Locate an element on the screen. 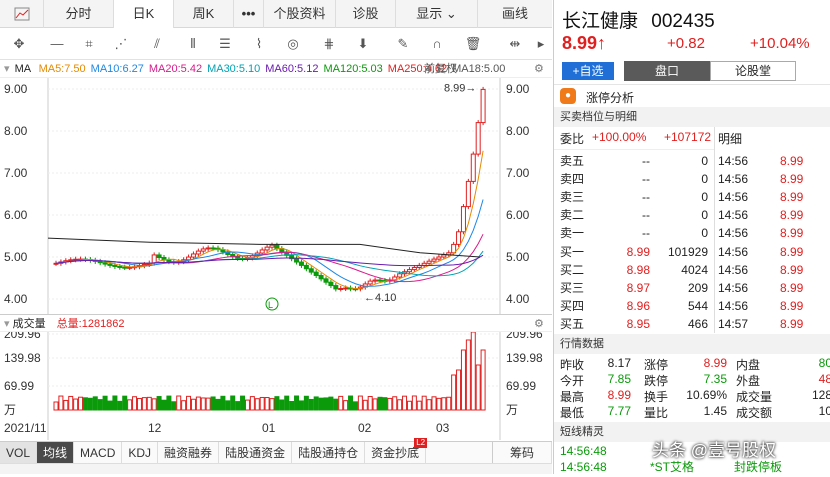  order-row: 买一 8.99 101929 is located at coordinates (634, 252).